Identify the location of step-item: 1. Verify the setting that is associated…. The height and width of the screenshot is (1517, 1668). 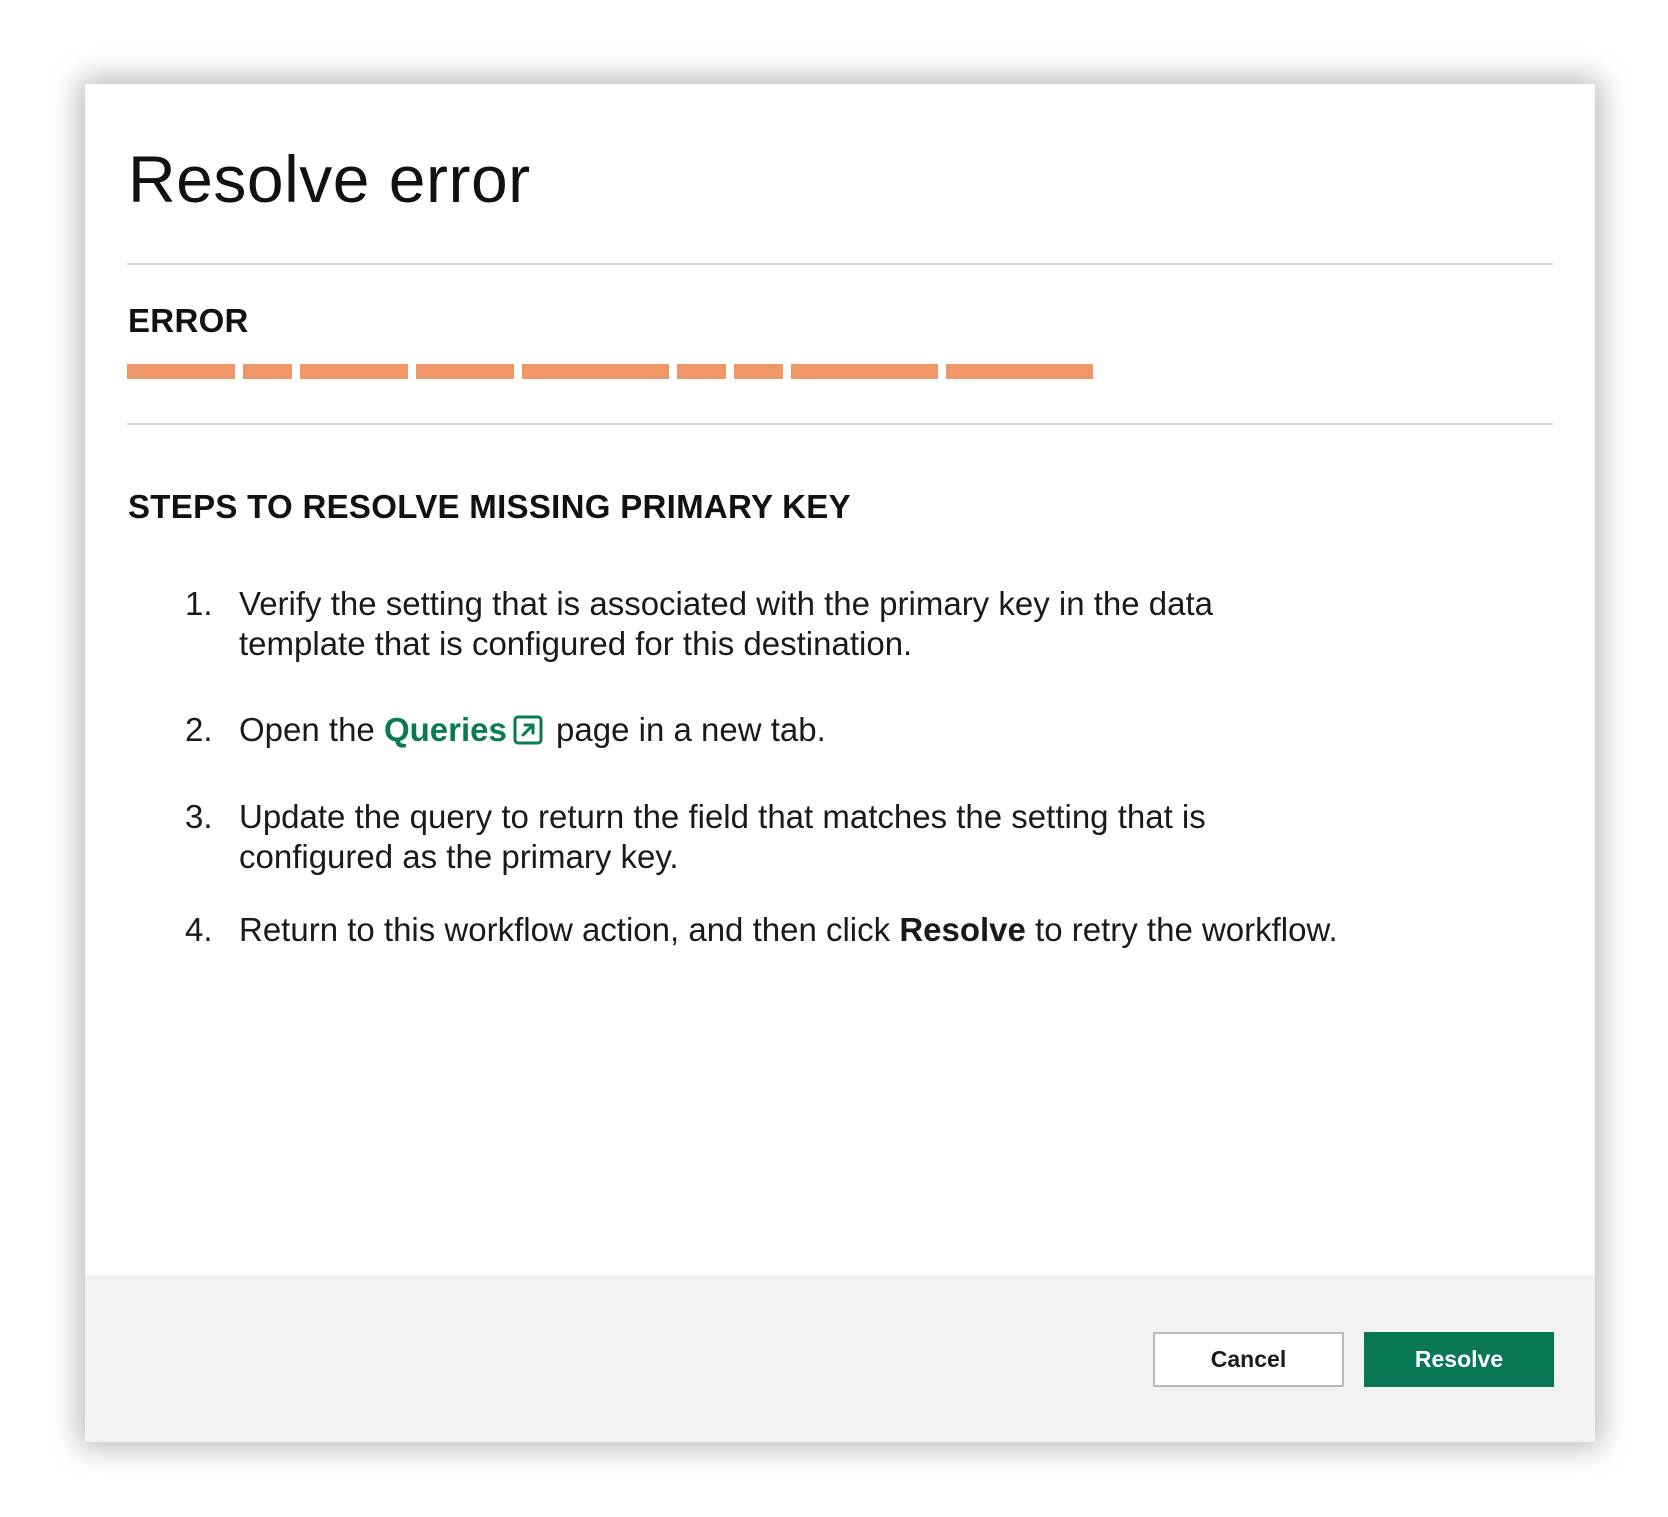
(765, 624).